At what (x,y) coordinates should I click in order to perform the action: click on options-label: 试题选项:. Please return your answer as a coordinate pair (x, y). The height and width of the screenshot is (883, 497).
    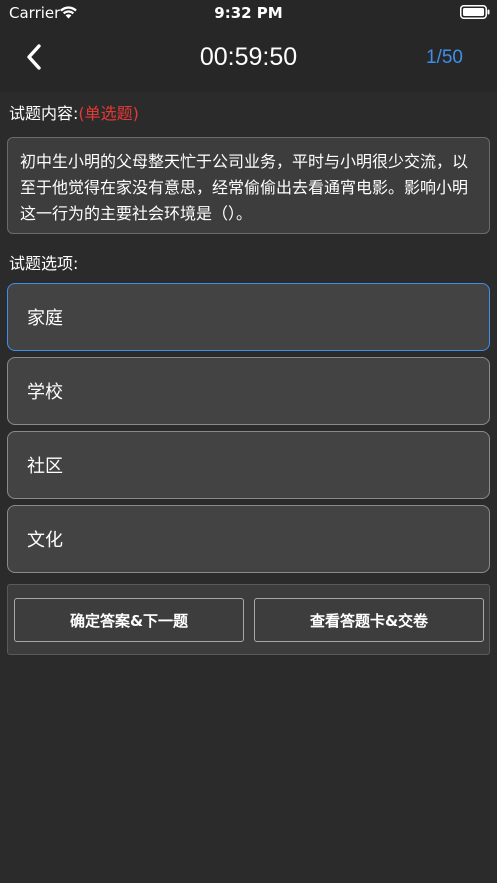
    Looking at the image, I should click on (44, 263).